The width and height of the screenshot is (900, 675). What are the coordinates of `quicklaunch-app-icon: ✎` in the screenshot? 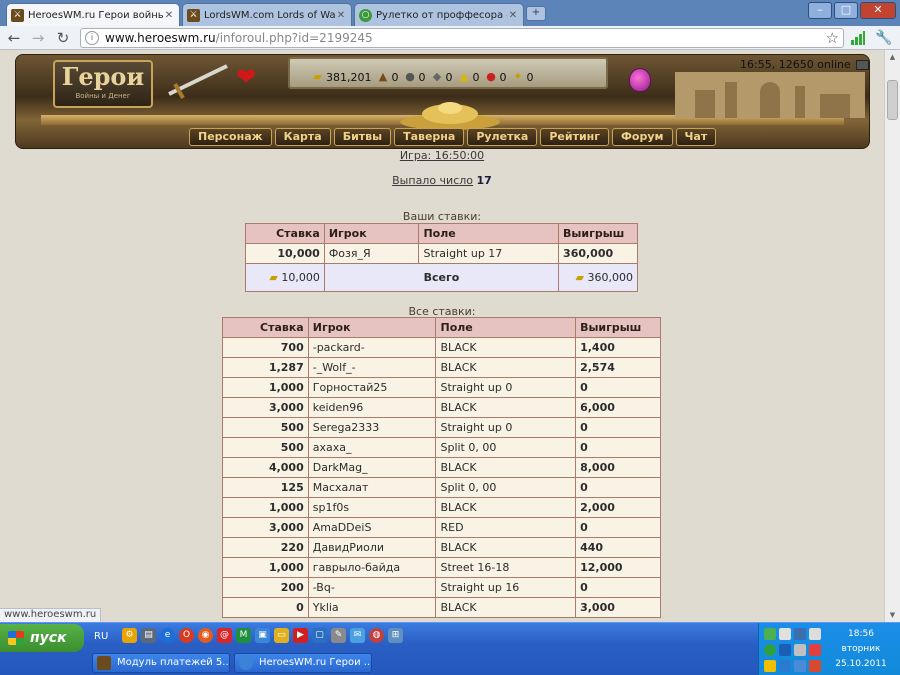 It's located at (338, 635).